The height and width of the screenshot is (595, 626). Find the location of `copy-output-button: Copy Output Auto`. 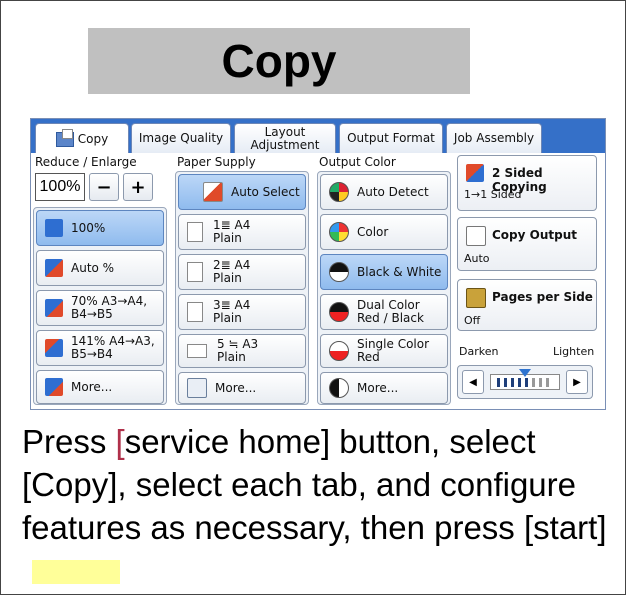

copy-output-button: Copy Output Auto is located at coordinates (527, 244).